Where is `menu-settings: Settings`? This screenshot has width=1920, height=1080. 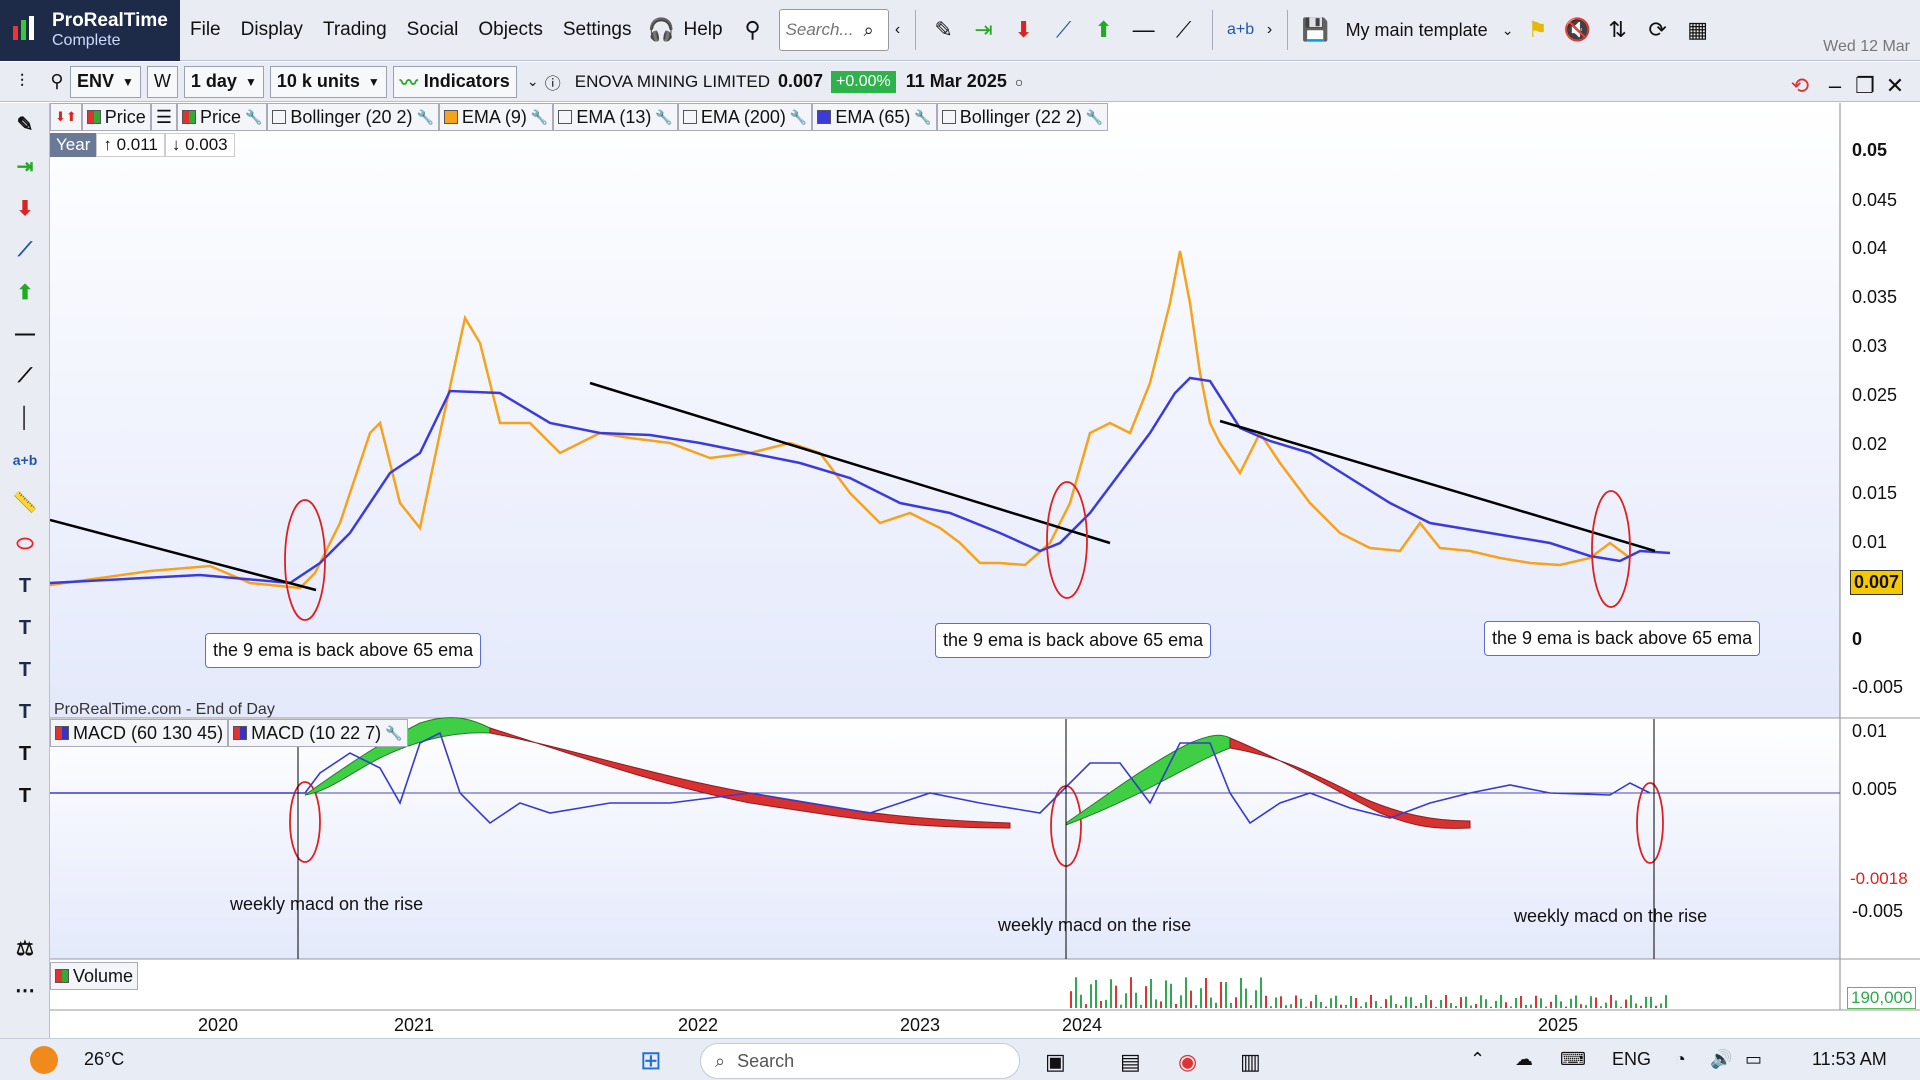 menu-settings: Settings is located at coordinates (597, 30).